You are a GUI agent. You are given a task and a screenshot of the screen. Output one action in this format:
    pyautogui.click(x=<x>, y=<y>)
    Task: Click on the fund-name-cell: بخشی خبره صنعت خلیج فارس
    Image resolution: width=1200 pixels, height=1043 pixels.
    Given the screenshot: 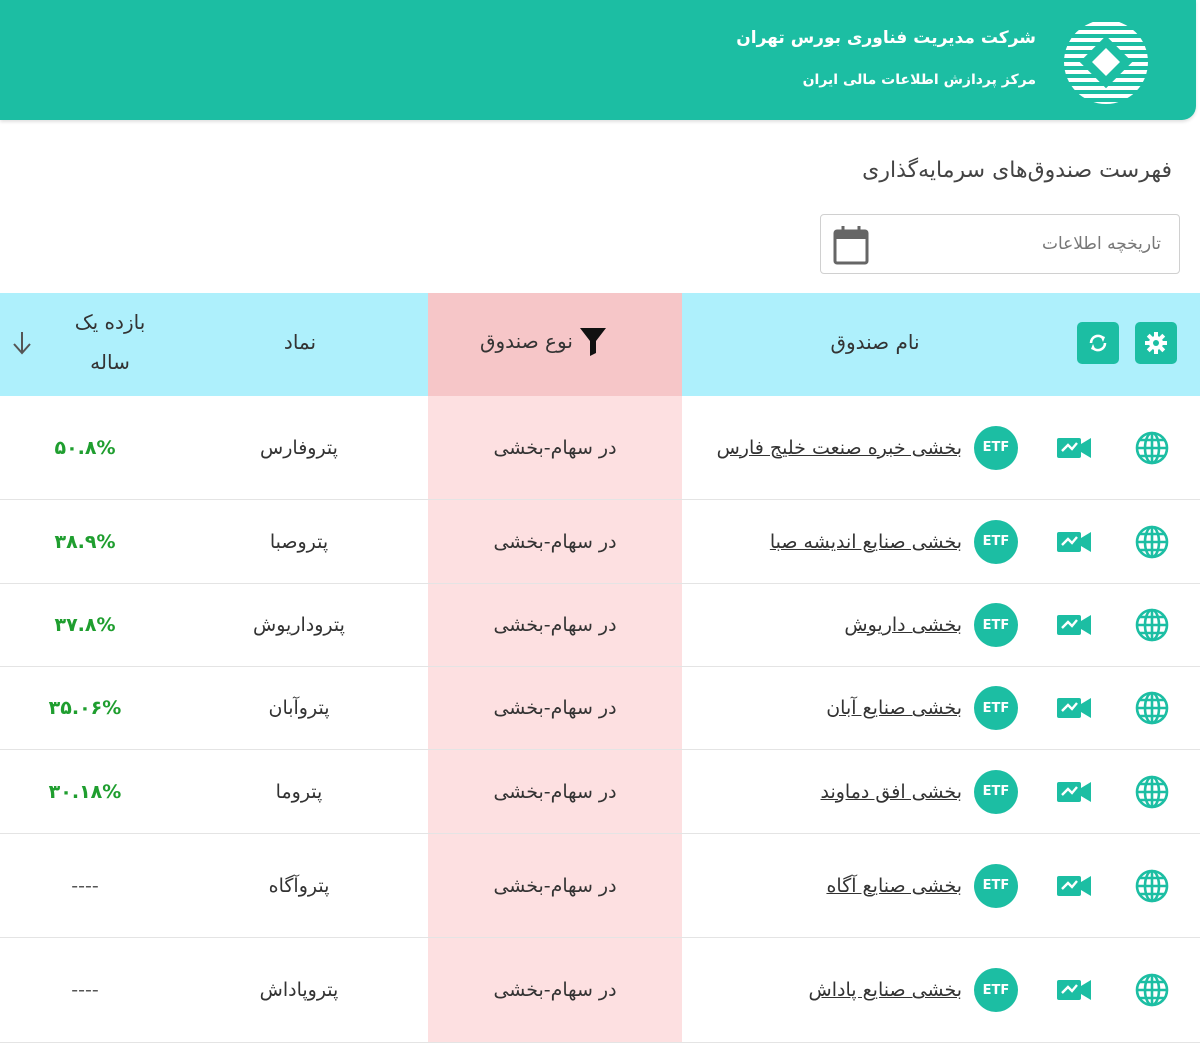 What is the action you would take?
    pyautogui.click(x=824, y=447)
    